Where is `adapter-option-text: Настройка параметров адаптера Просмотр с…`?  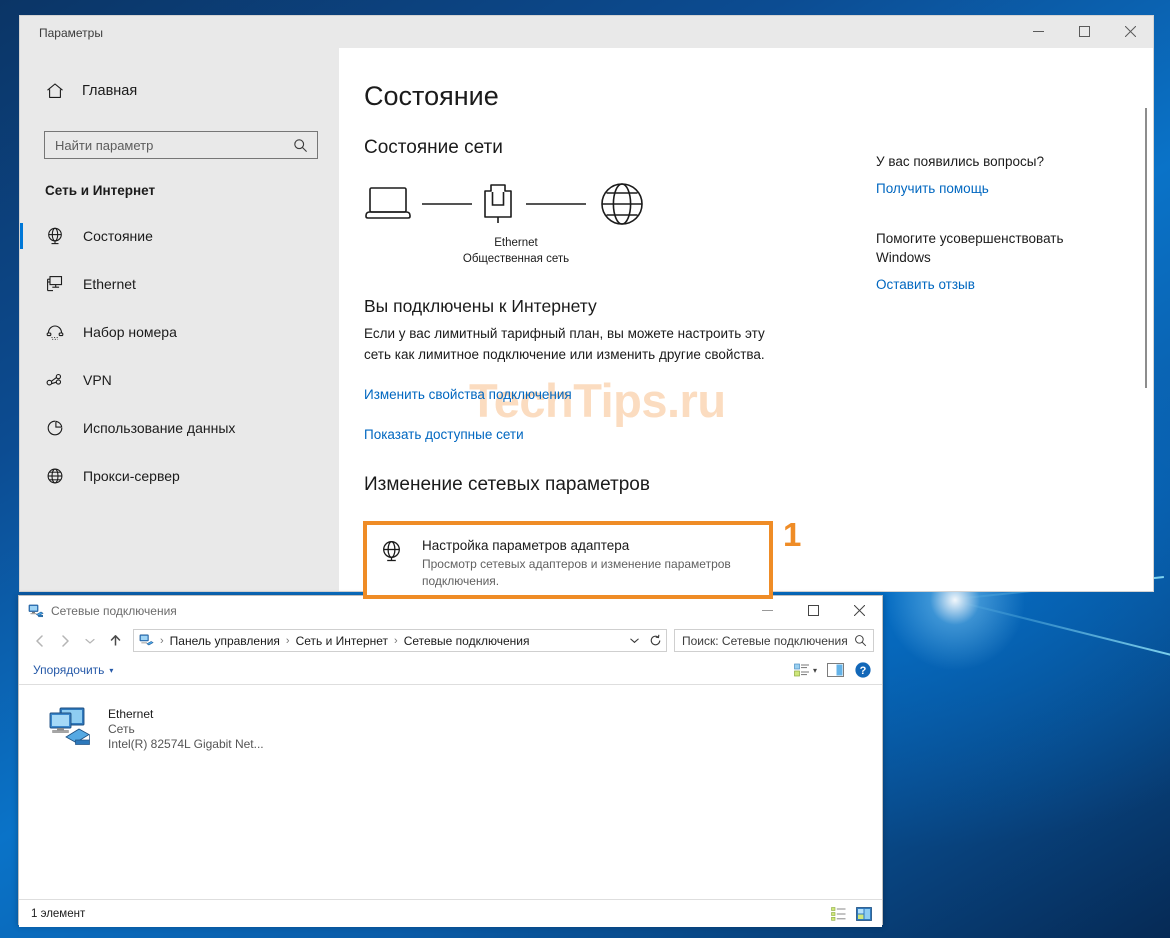 adapter-option-text: Настройка параметров адаптера Просмотр с… is located at coordinates (589, 563).